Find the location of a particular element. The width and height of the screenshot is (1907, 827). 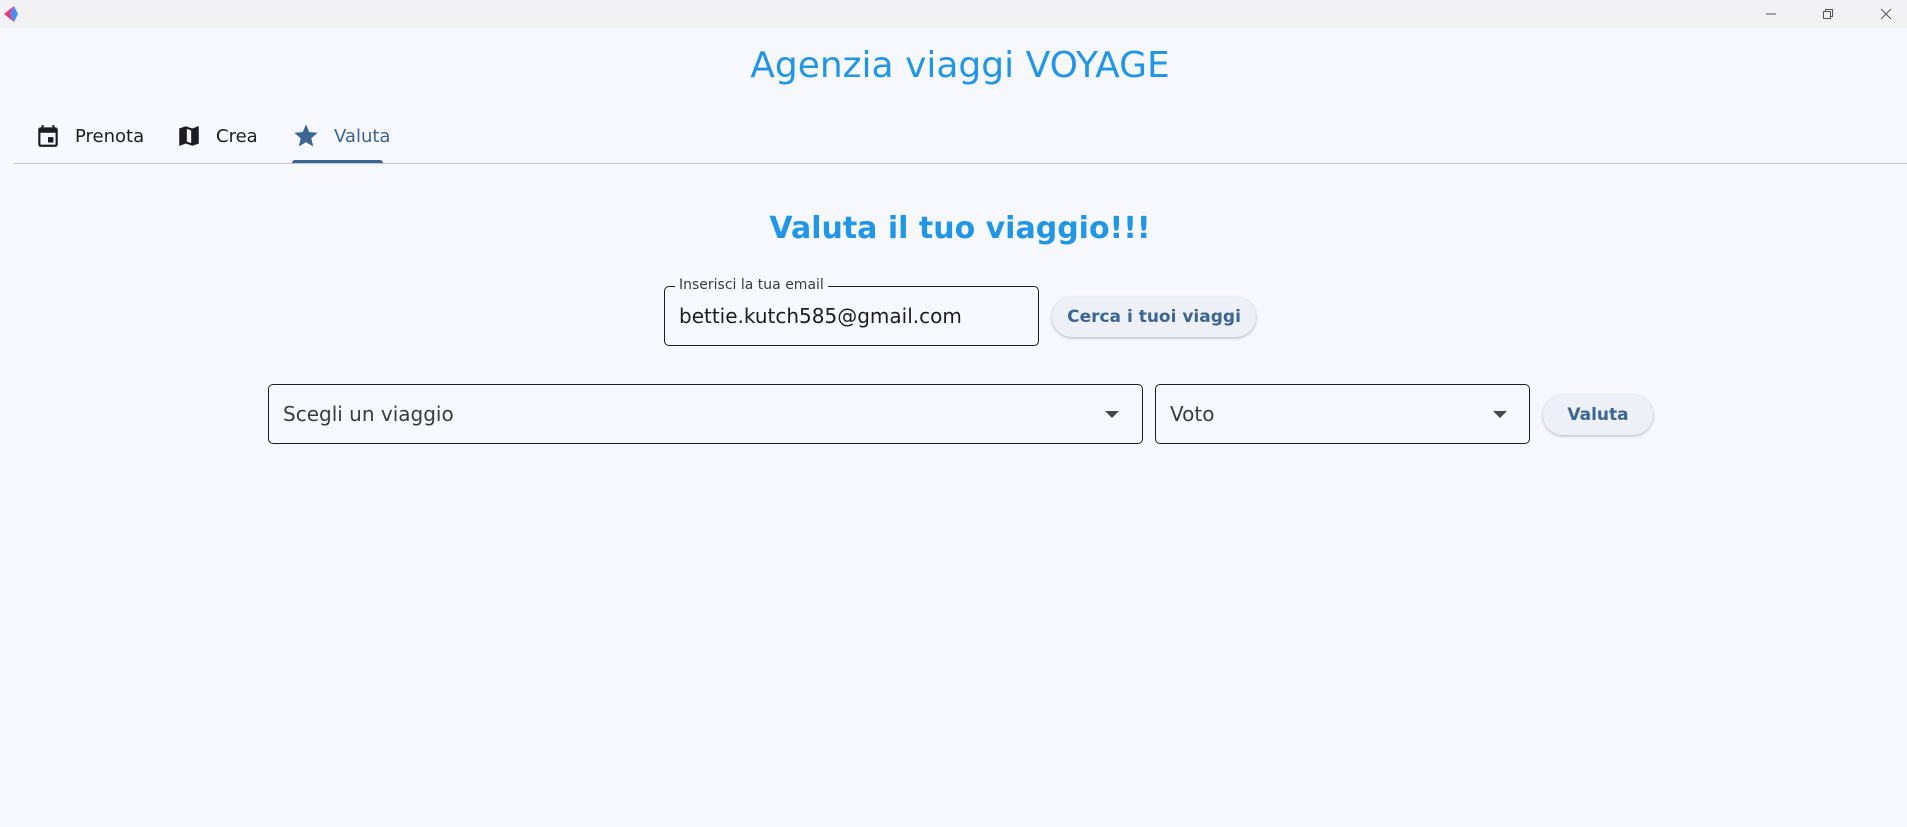

trip-dropdown: Scegli un viaggio is located at coordinates (705, 414).